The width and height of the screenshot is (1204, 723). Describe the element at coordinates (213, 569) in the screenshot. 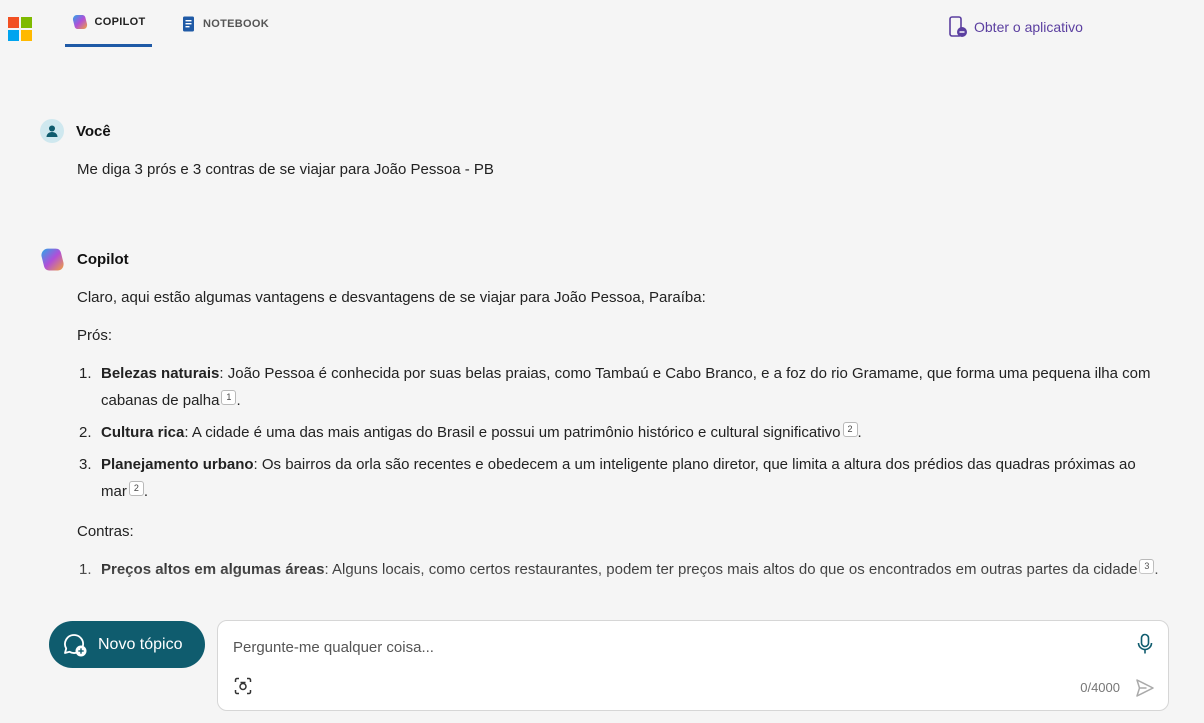

I see `list-item-title: Preços altos em algumas áreas` at that location.